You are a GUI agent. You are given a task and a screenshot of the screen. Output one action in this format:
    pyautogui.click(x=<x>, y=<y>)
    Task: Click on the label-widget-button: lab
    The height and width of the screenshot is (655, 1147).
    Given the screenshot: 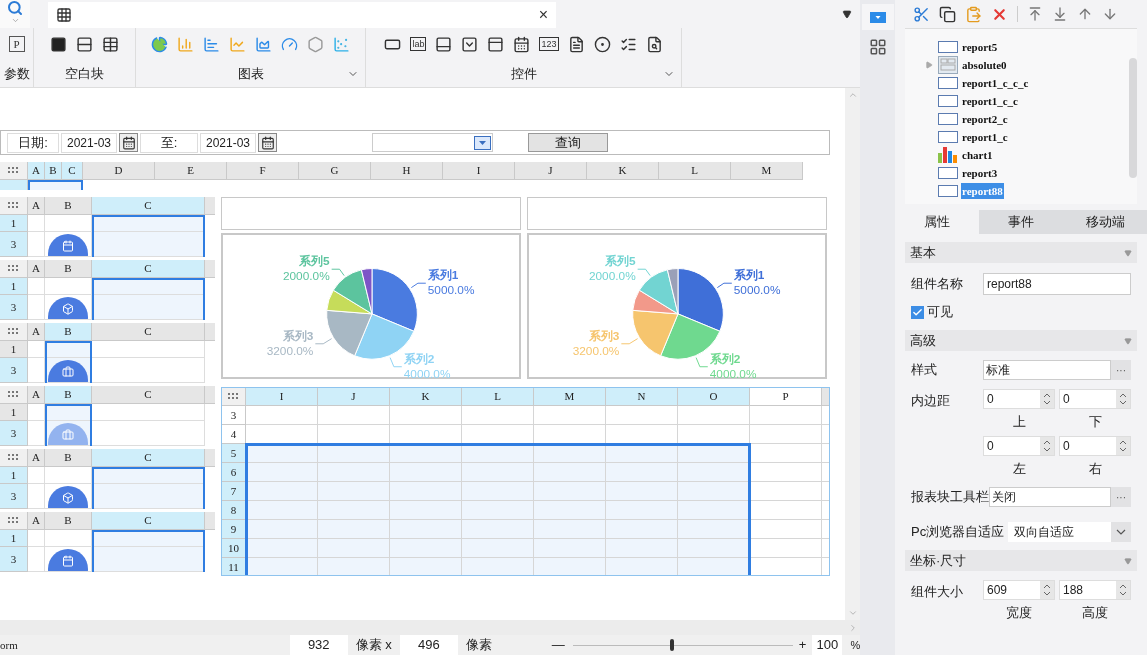 What is the action you would take?
    pyautogui.click(x=418, y=44)
    